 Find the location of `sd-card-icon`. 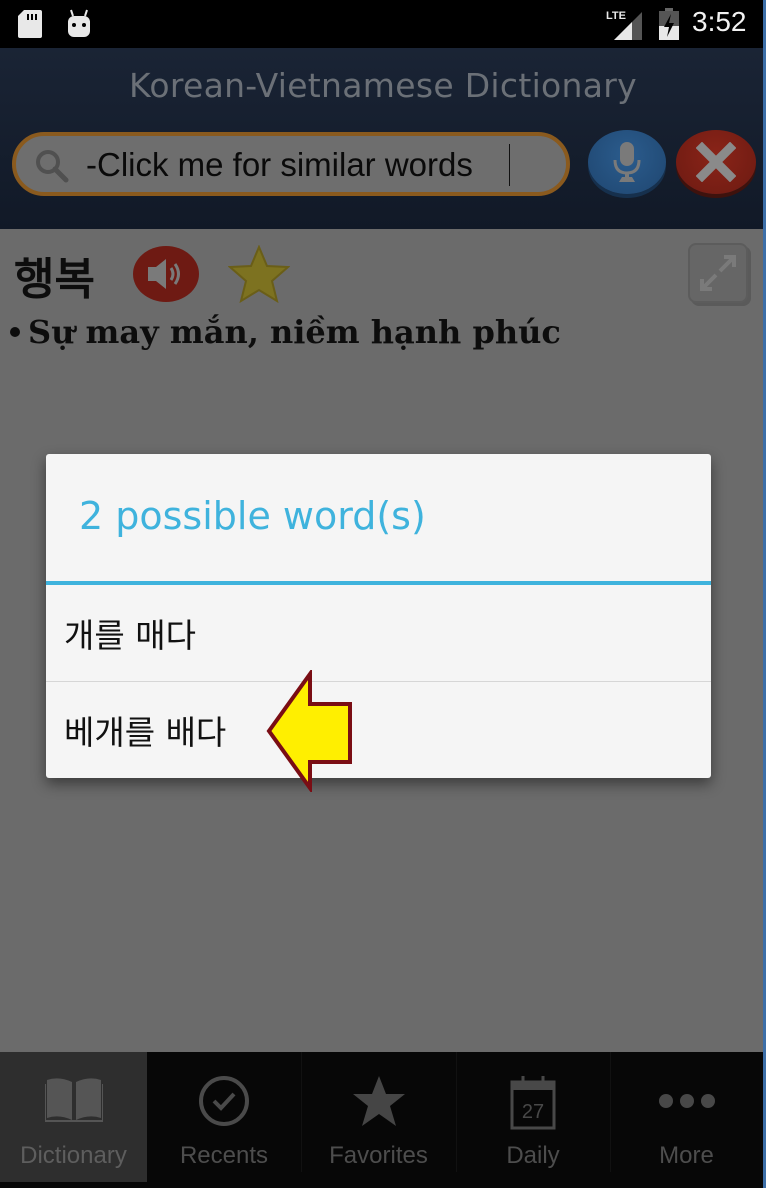

sd-card-icon is located at coordinates (30, 24).